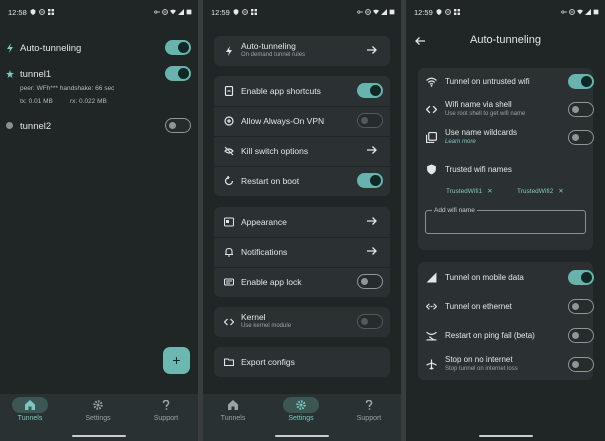  What do you see at coordinates (478, 104) in the screenshot?
I see `row-label: Wifi name via shell` at bounding box center [478, 104].